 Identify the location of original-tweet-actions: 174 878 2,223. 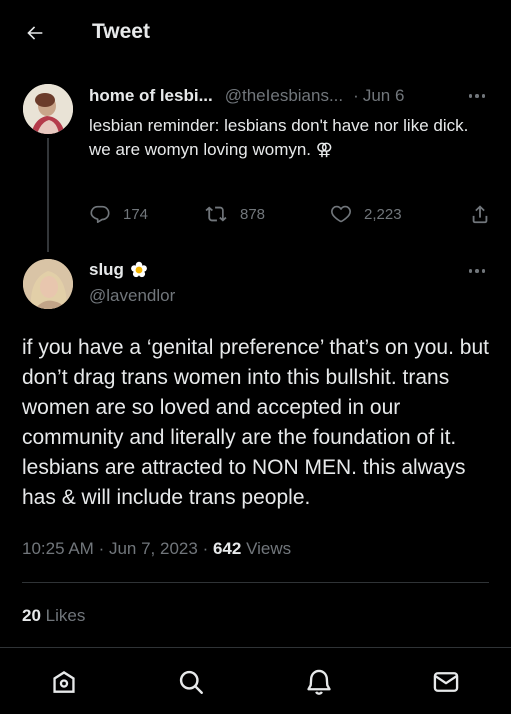
(294, 216).